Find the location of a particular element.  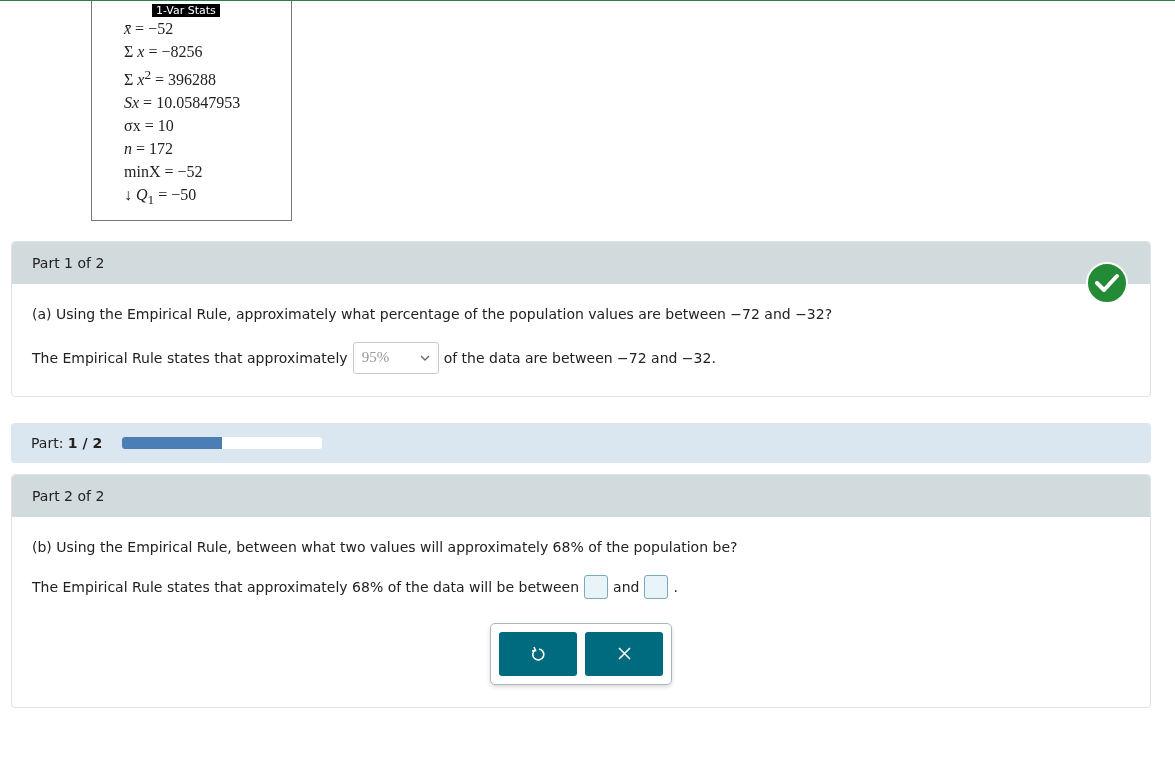

answer-text: and is located at coordinates (626, 586).